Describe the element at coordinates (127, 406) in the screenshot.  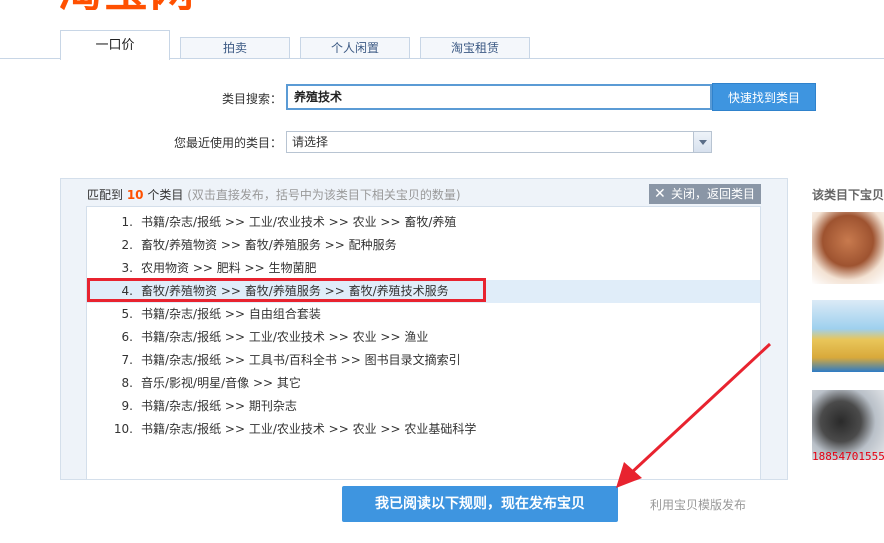
I see `result-index: 9.` at that location.